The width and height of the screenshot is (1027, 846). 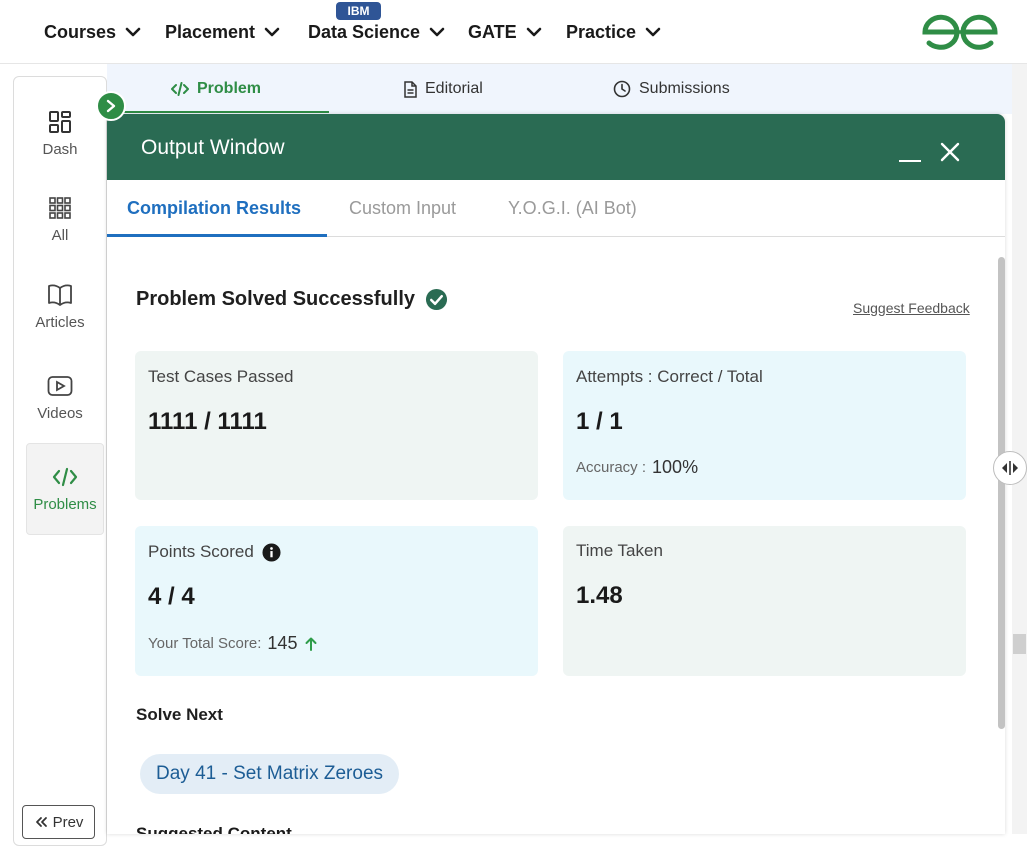 What do you see at coordinates (443, 89) in the screenshot?
I see `tab-editorial: Editorial` at bounding box center [443, 89].